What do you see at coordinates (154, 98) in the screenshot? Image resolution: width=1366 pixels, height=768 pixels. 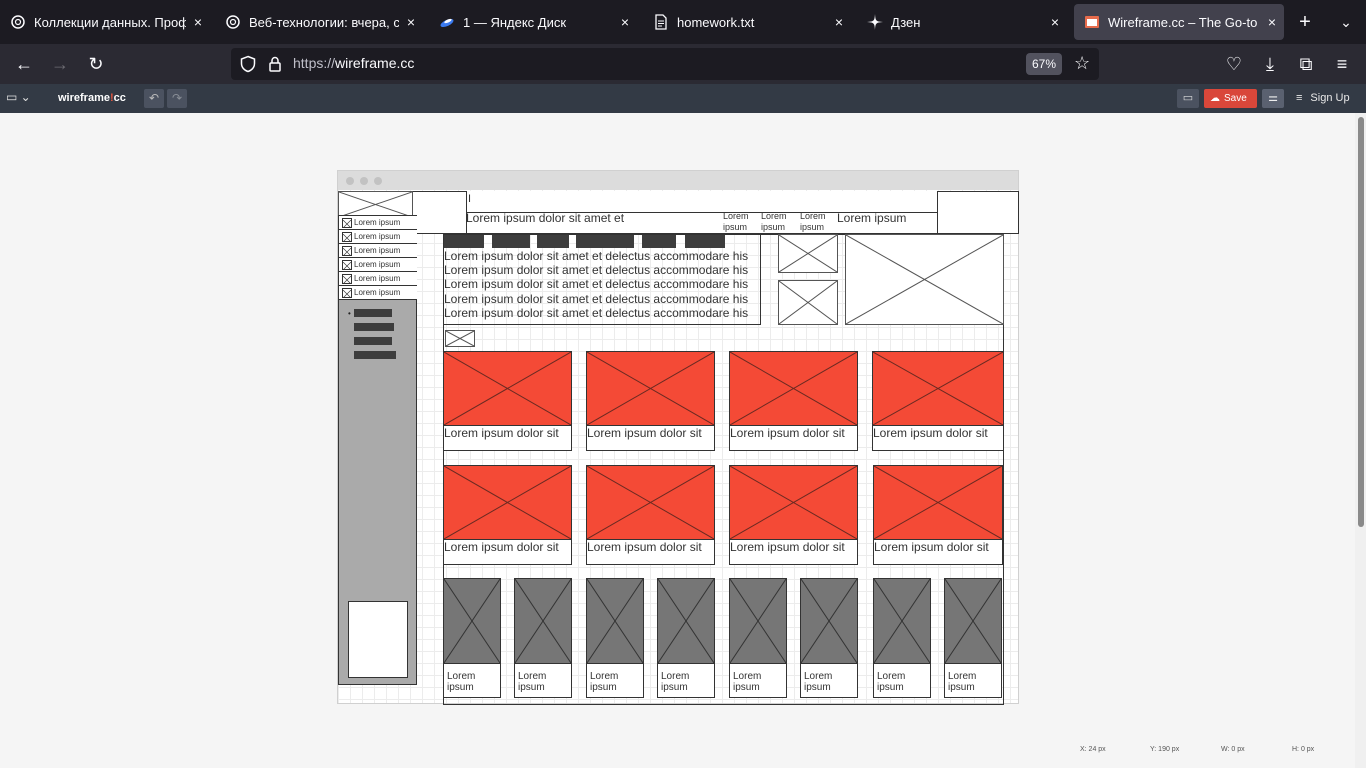 I see `undo-button: ↶` at bounding box center [154, 98].